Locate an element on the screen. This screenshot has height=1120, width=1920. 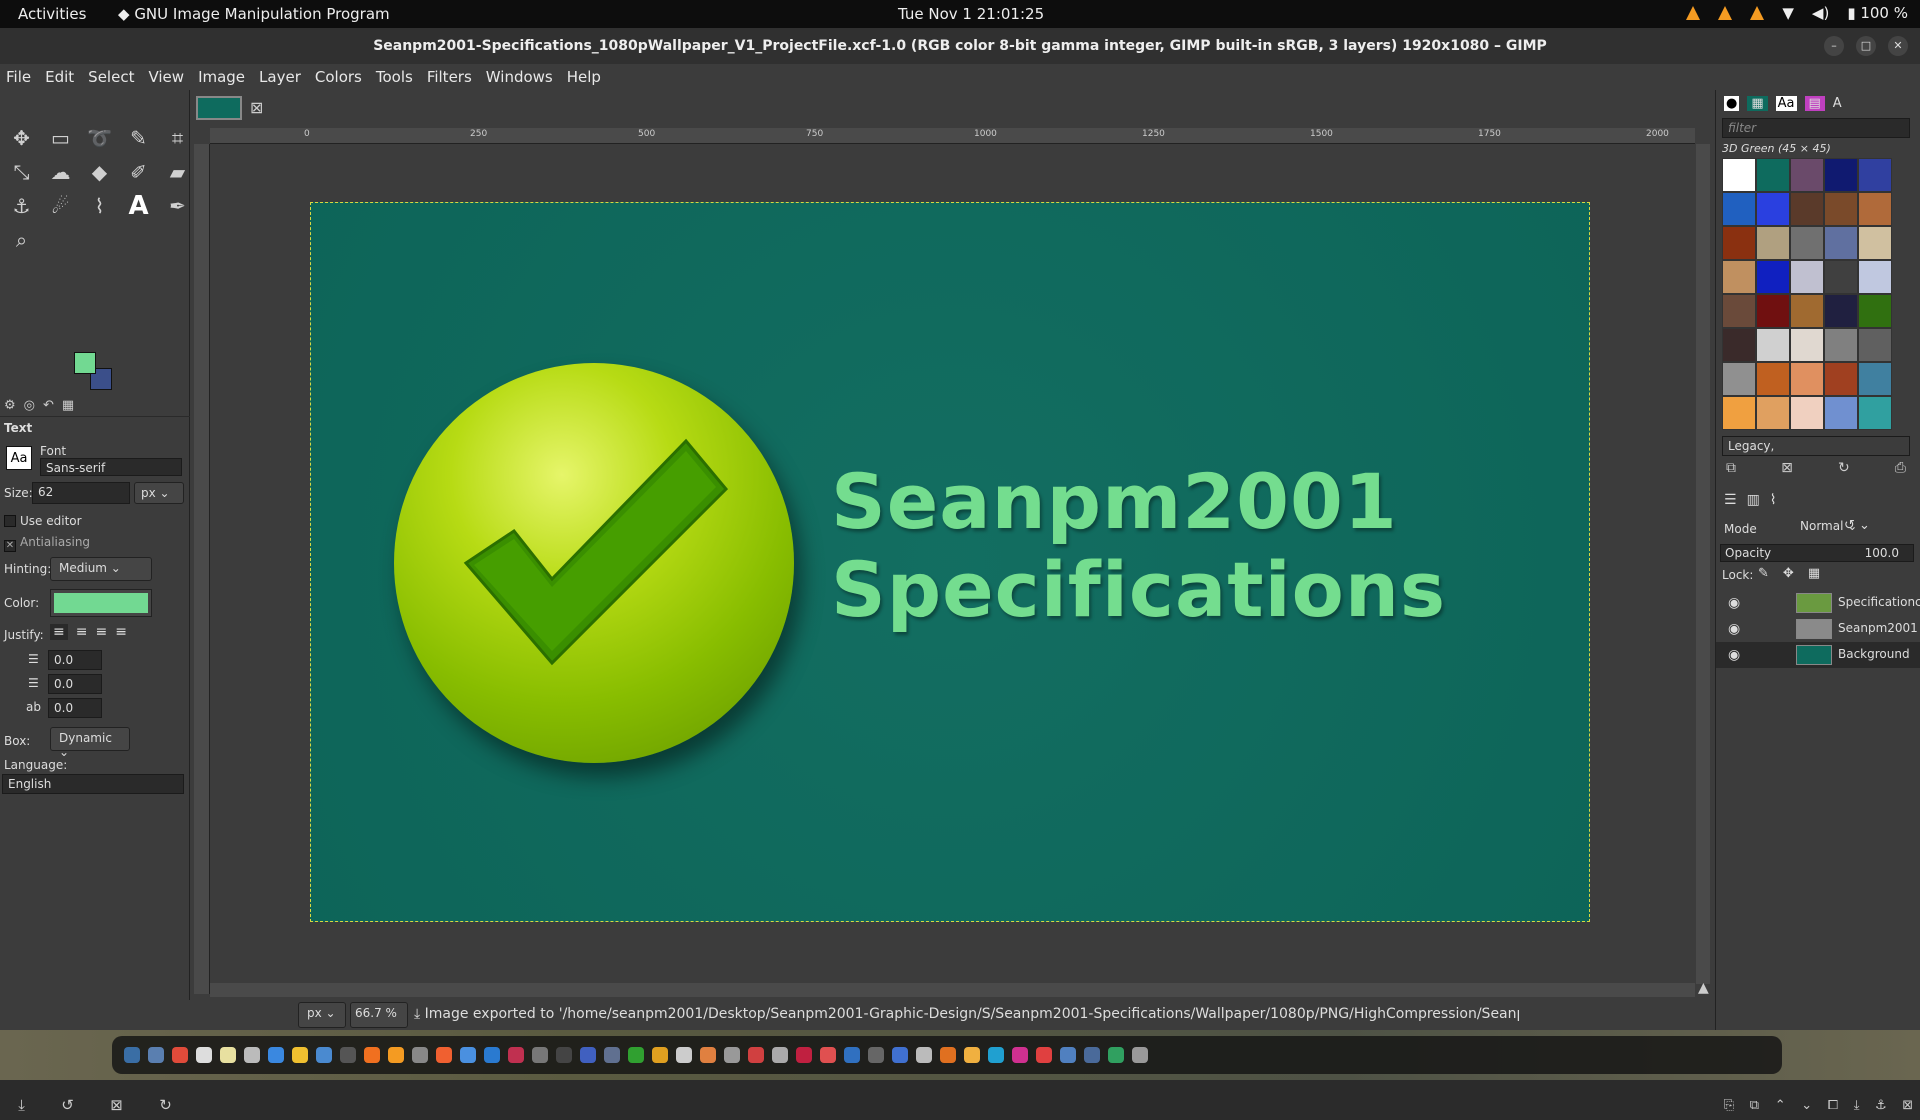
lock-pixels-icon: ✎ is located at coordinates (1763, 573).